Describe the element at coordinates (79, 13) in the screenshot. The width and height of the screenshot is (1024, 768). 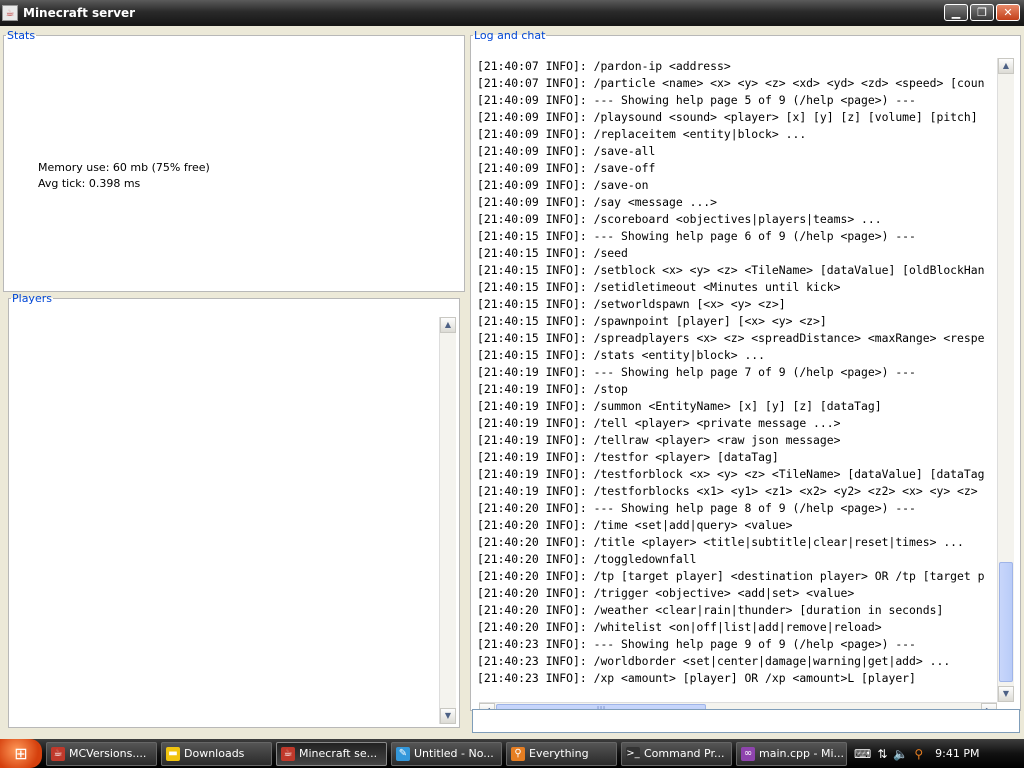
I see `window-title: Minecraft server` at that location.